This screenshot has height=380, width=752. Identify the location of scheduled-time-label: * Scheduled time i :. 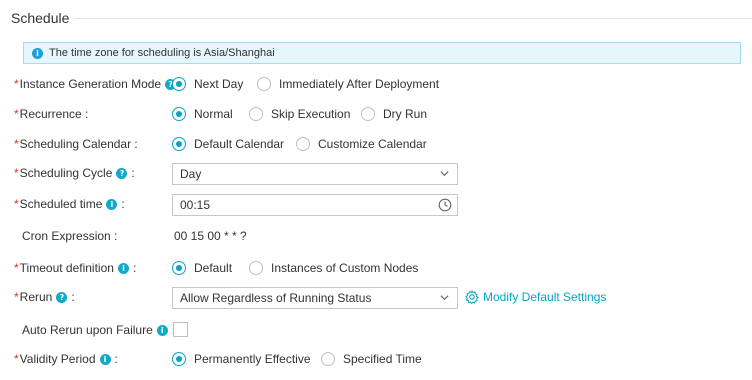
(69, 204).